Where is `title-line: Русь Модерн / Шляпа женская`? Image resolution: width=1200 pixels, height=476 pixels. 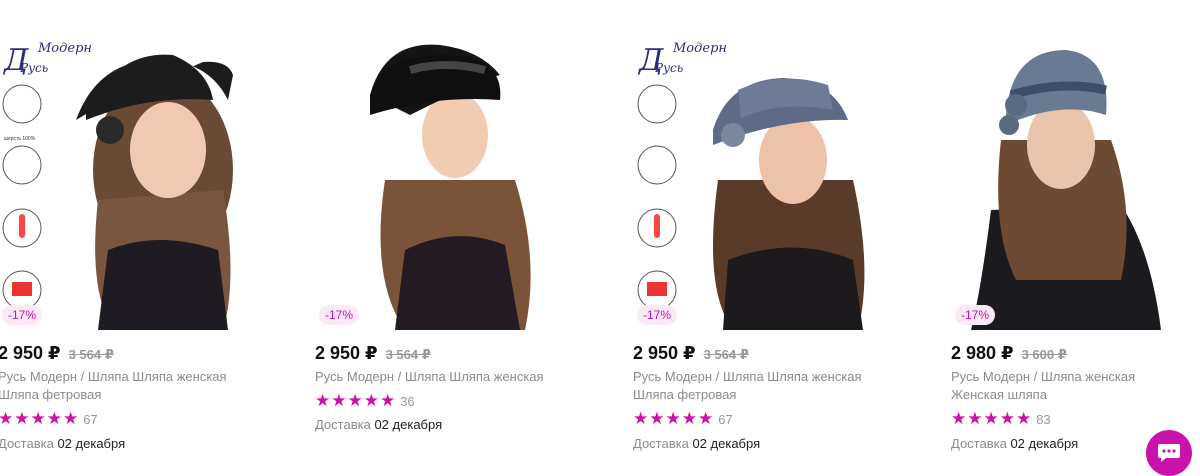 title-line: Русь Модерн / Шляпа женская is located at coordinates (1043, 376).